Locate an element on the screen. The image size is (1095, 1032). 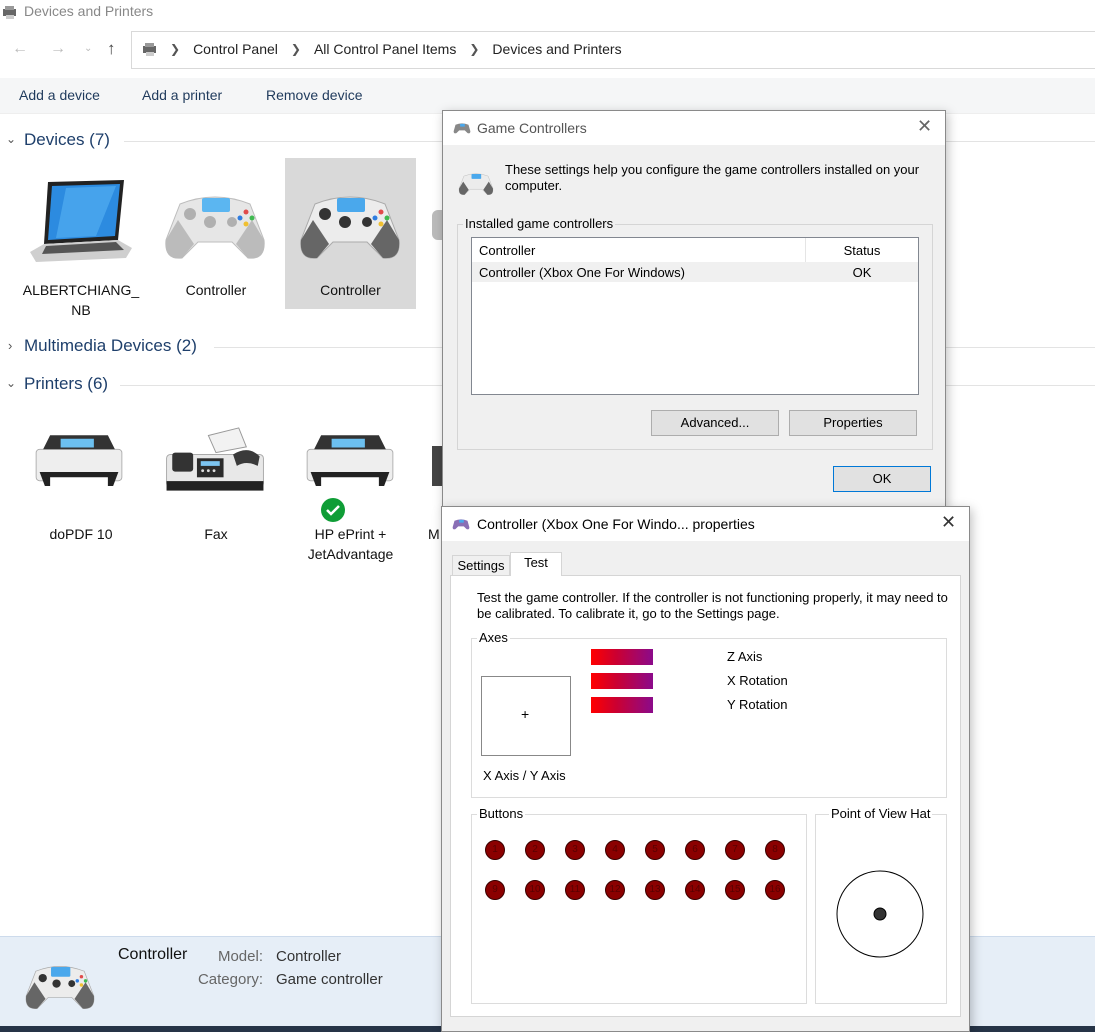
controller-button-indicator: 3 is located at coordinates (575, 850).